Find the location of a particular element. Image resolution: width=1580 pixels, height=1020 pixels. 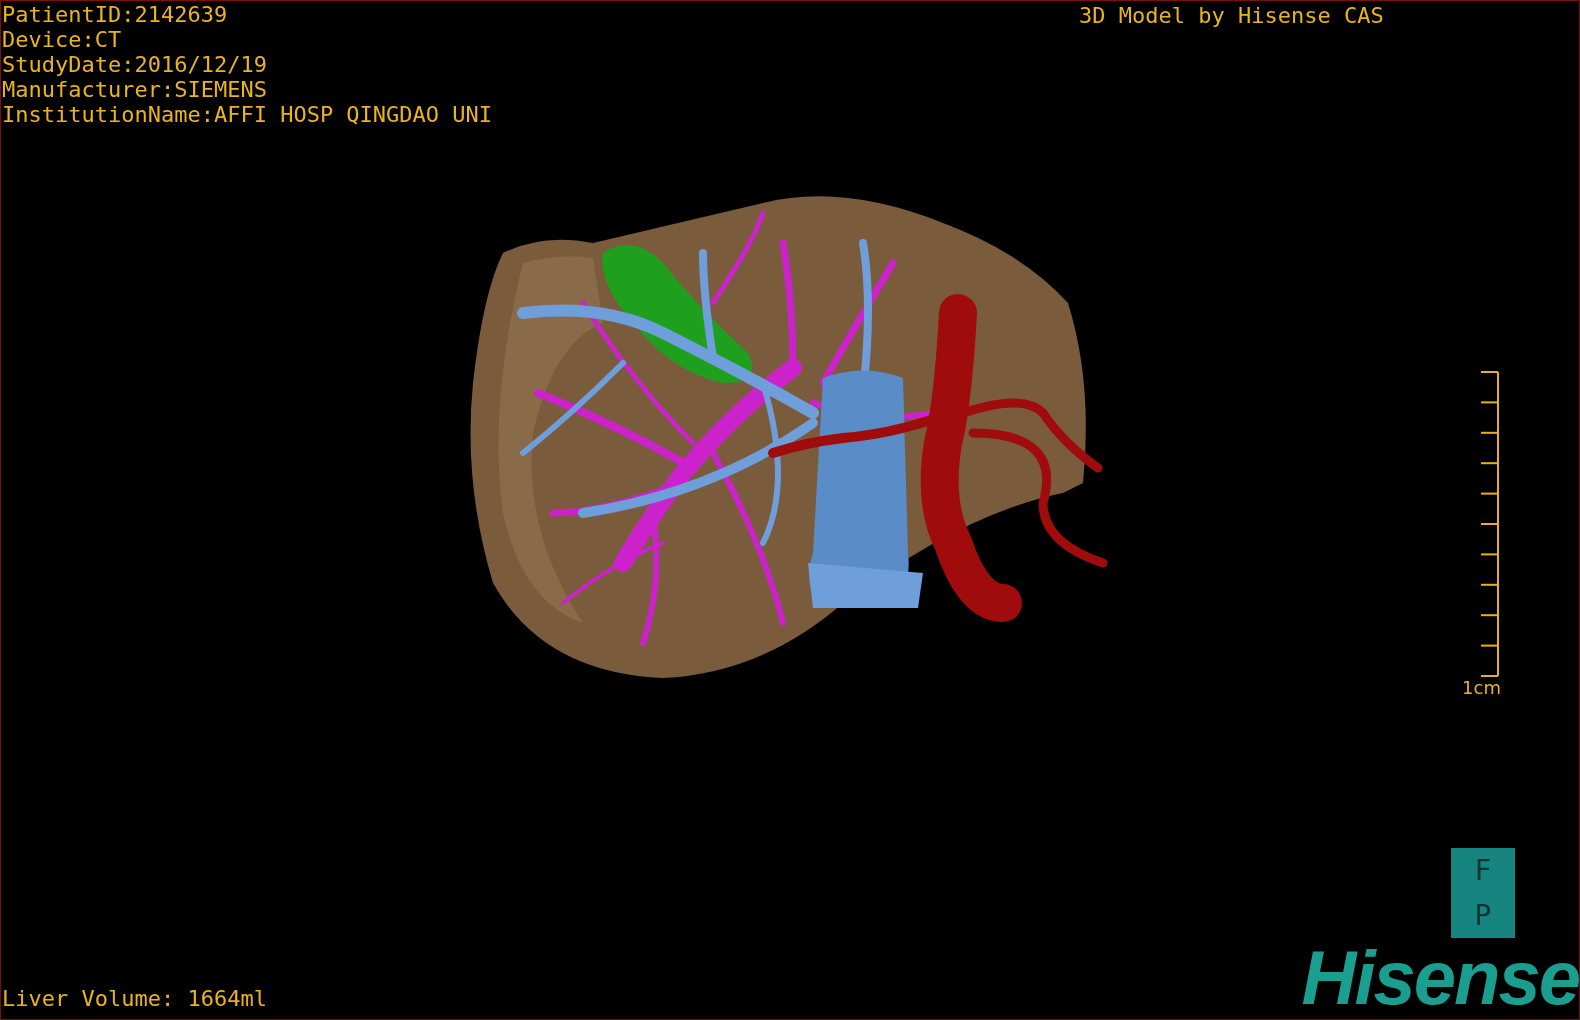

scale-bar-icon is located at coordinates (1491, 524).